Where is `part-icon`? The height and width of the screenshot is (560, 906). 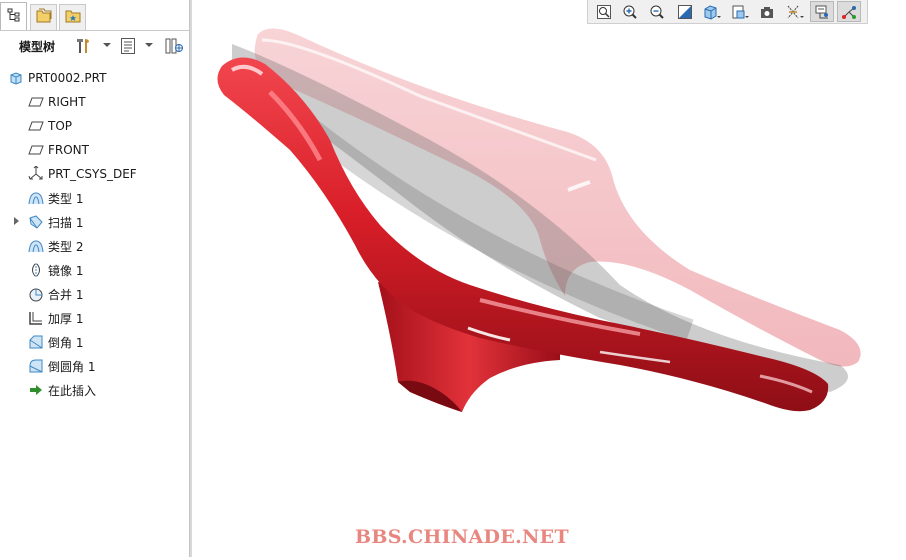 part-icon is located at coordinates (16, 78).